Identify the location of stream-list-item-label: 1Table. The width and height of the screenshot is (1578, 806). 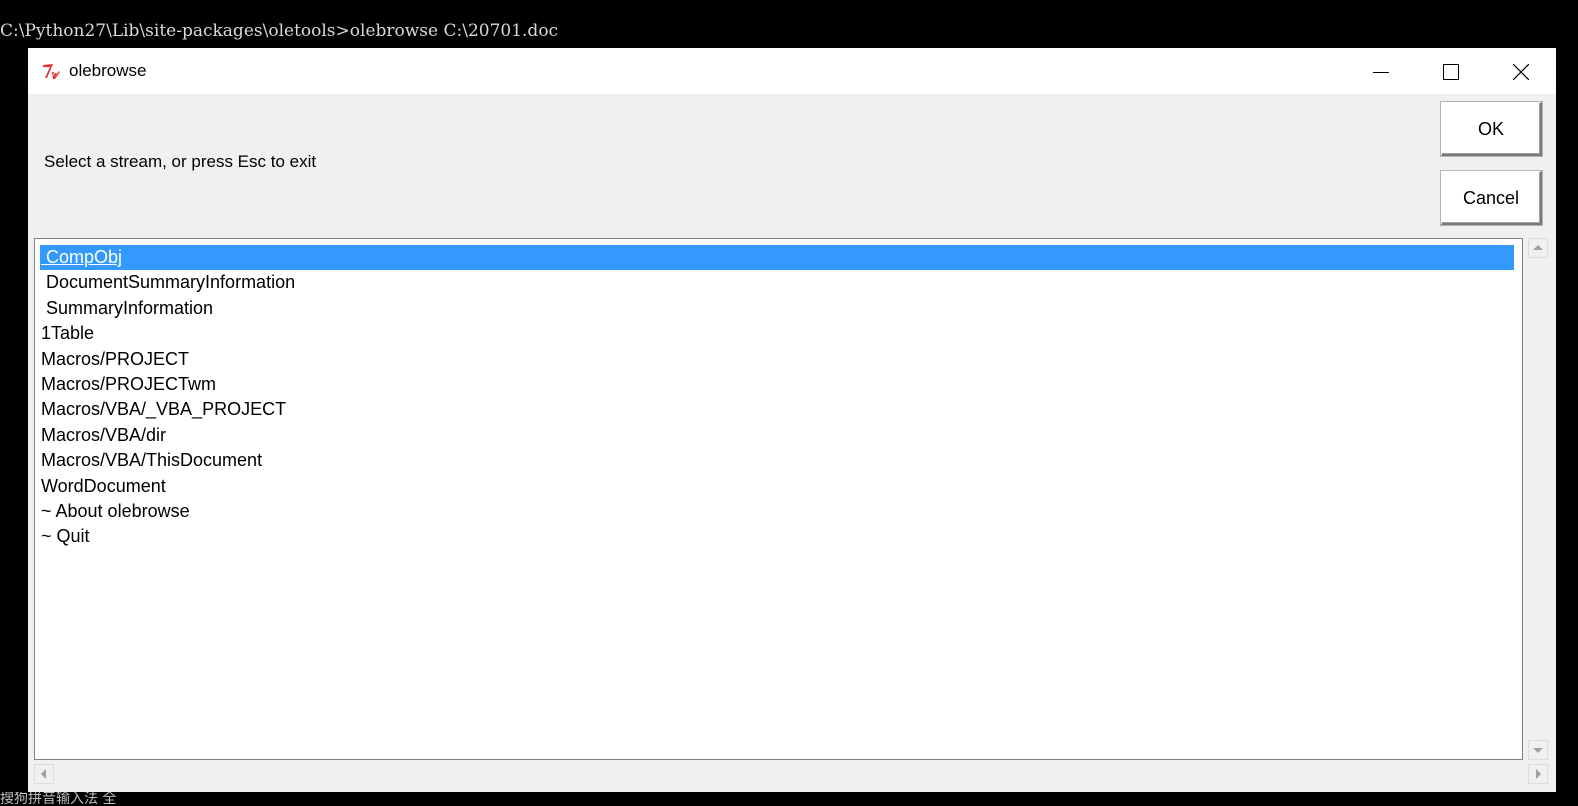
(68, 333).